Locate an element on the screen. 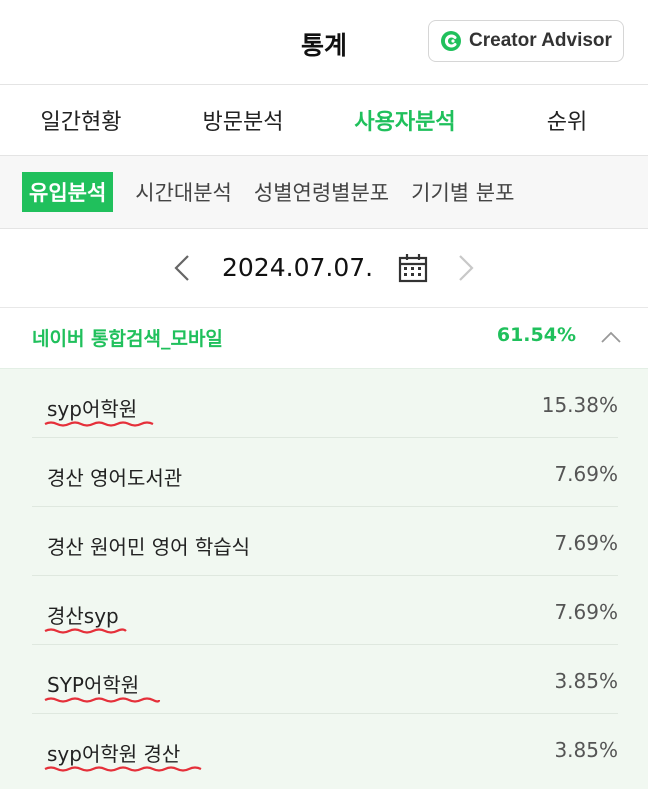 The image size is (648, 789). current-date: 2024.07.07. is located at coordinates (298, 267).